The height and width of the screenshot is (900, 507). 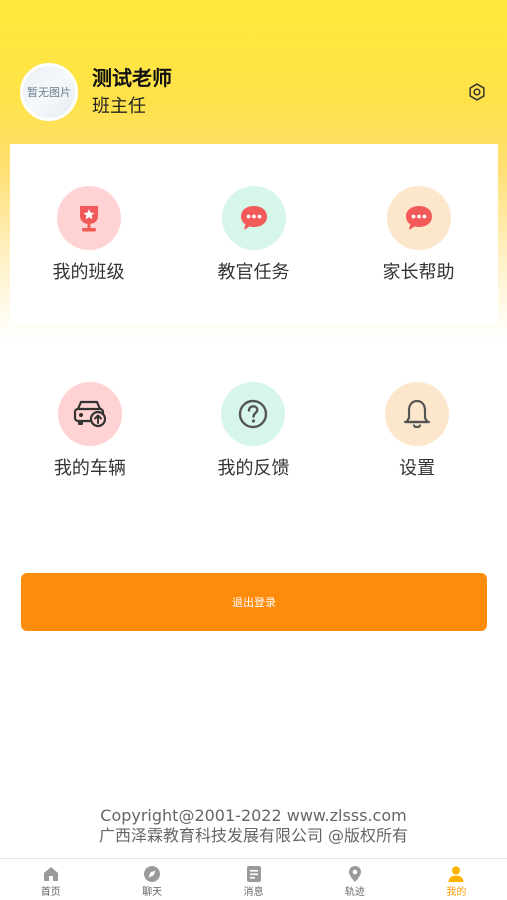 I want to click on menu-item-parent-help: 家长帮助, so click(x=419, y=235).